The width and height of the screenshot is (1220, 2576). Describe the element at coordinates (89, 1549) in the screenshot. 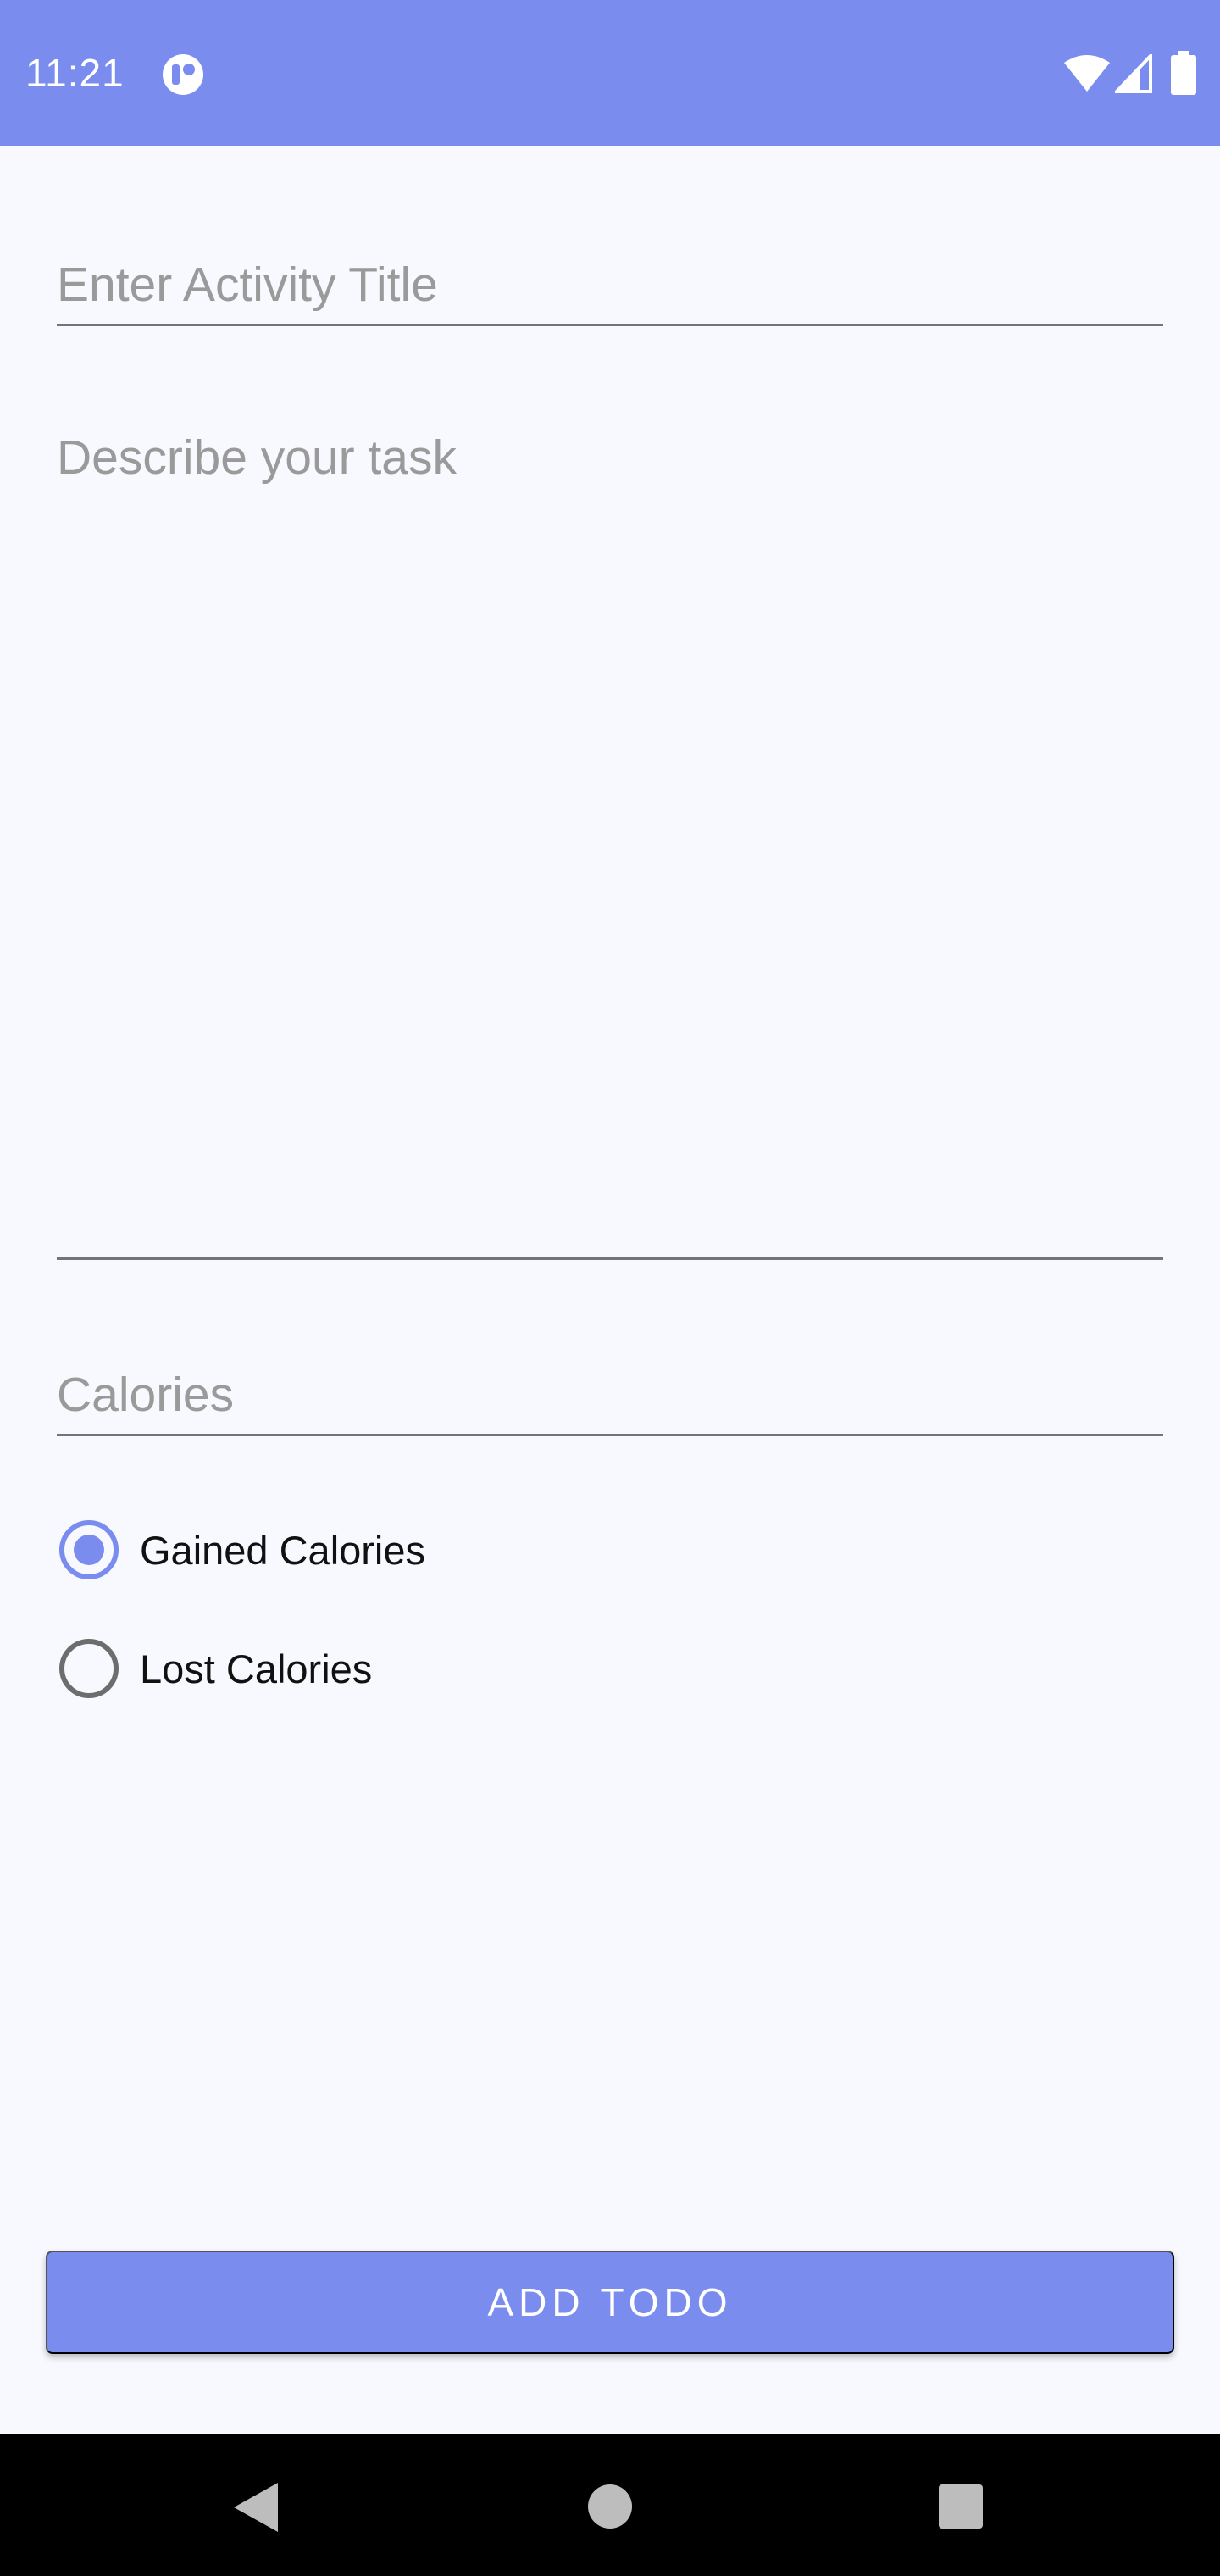

I see `radio-checked-icon` at that location.